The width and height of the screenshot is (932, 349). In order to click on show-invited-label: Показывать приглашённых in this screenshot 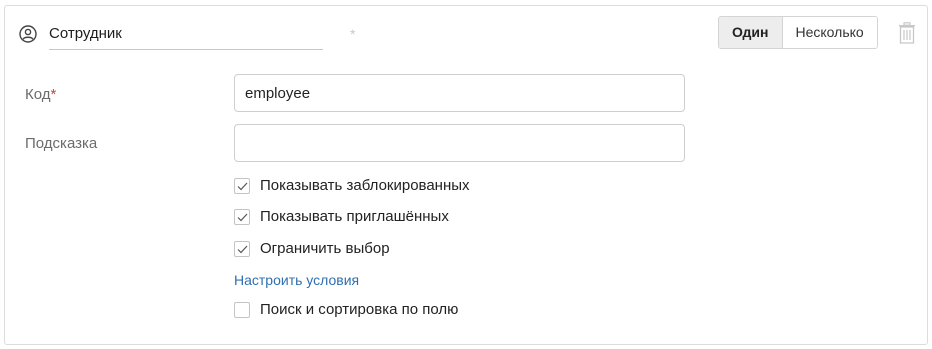, I will do `click(354, 216)`.